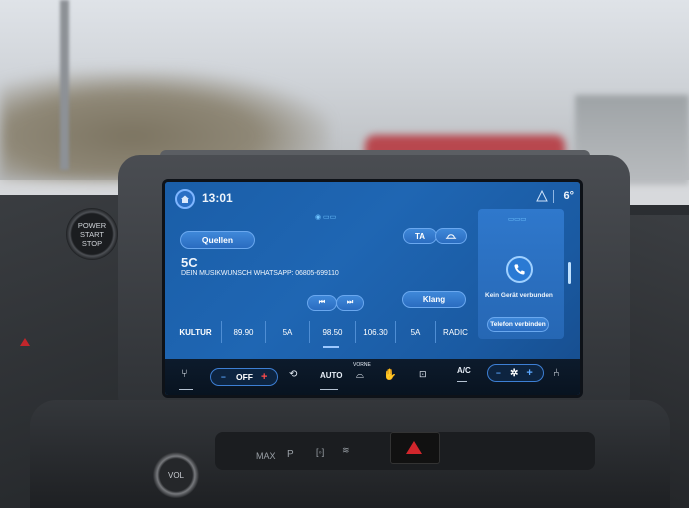  I want to click on rear-window-icon: ⊡, so click(423, 374).